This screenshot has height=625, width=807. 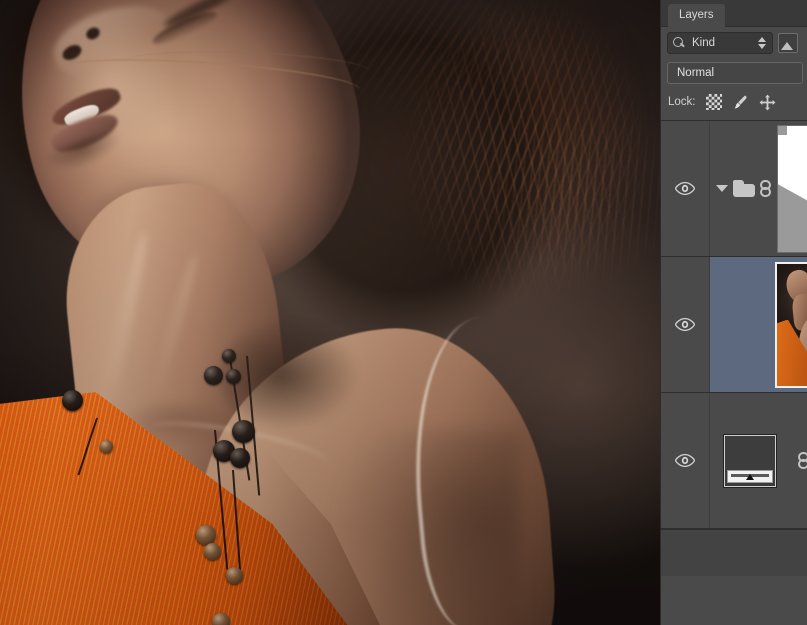 What do you see at coordinates (767, 102) in the screenshot?
I see `move-cross-icon` at bounding box center [767, 102].